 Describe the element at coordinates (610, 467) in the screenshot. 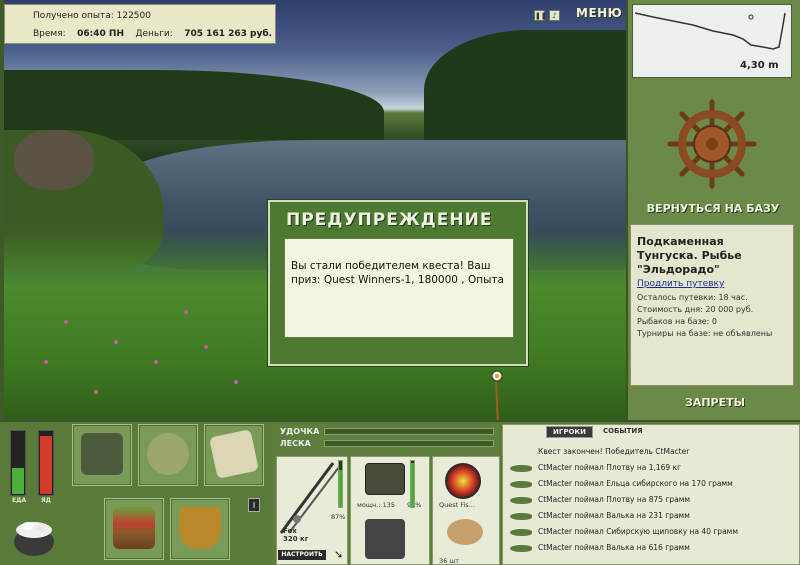

I see `event-text: CtMacter поймал Плотву на 1,169 кг` at that location.